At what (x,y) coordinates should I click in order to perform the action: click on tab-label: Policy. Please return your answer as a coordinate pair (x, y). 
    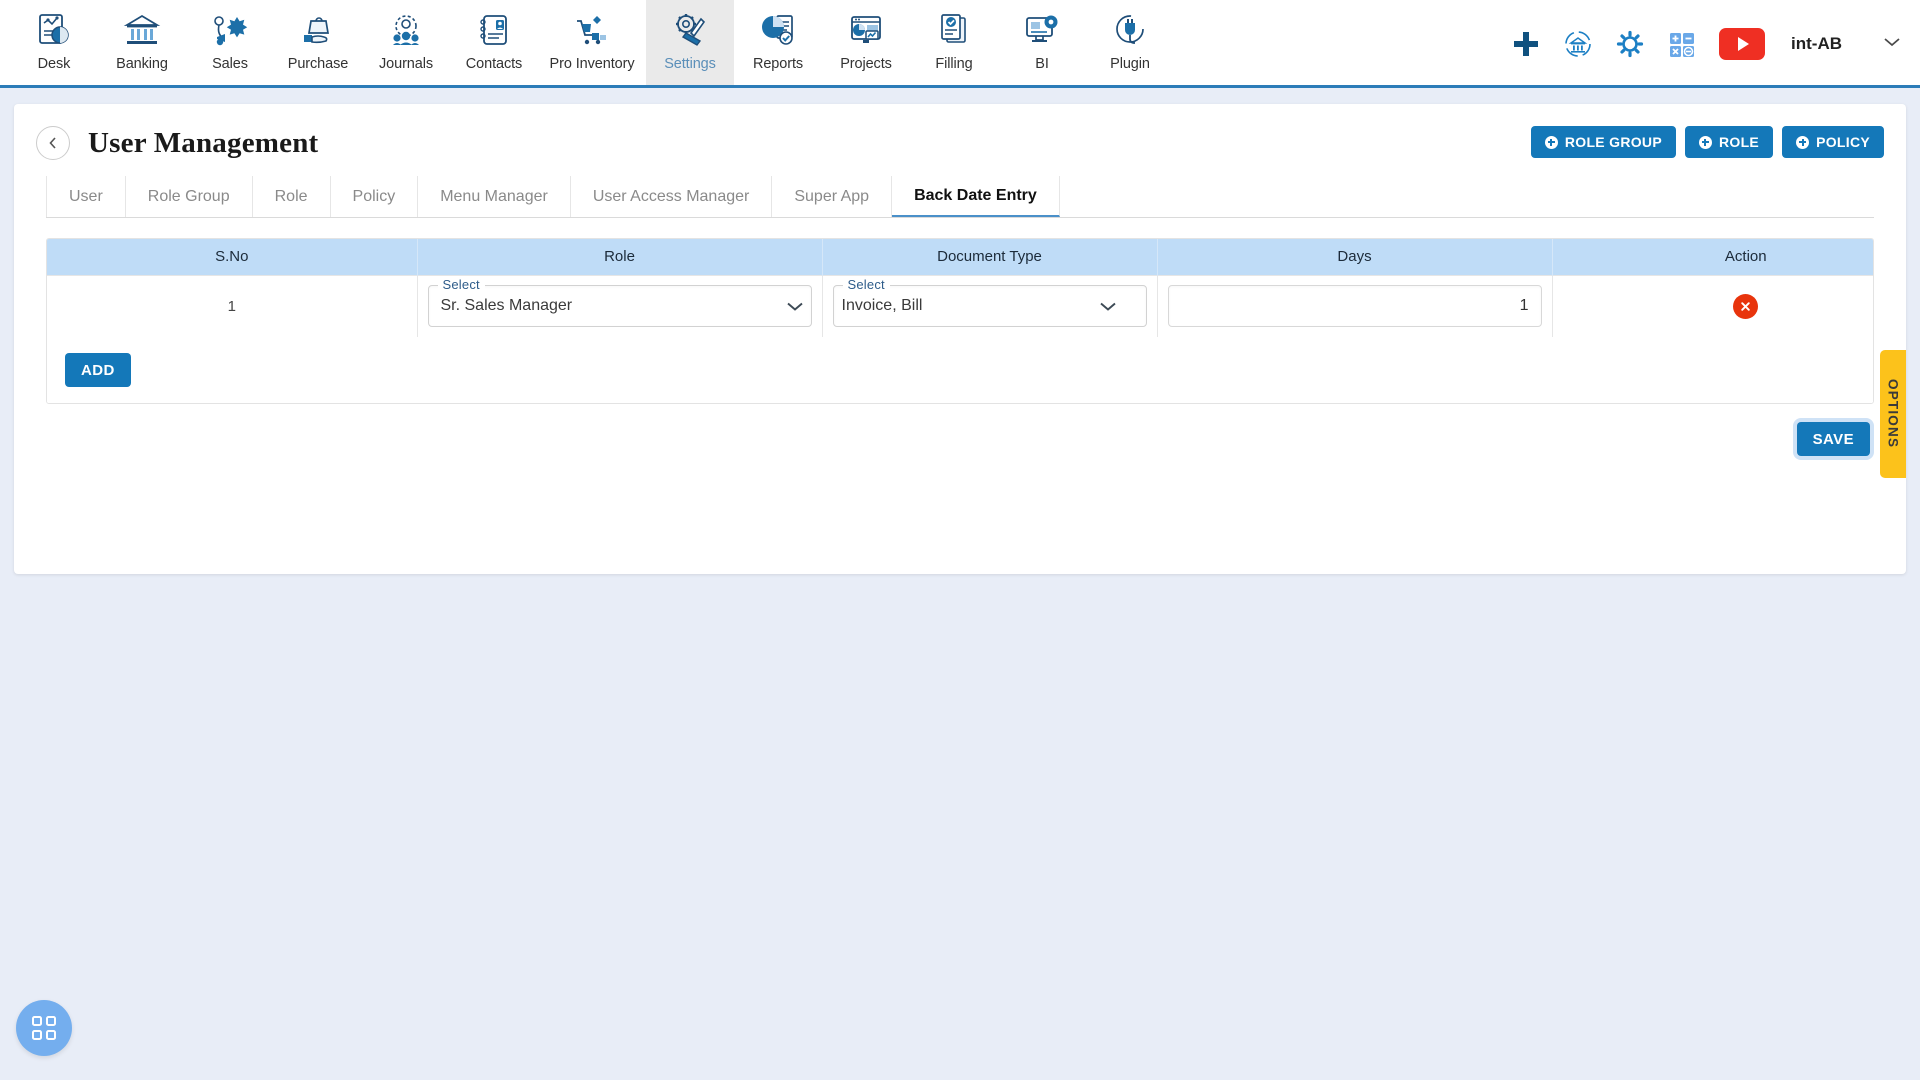
    Looking at the image, I should click on (374, 196).